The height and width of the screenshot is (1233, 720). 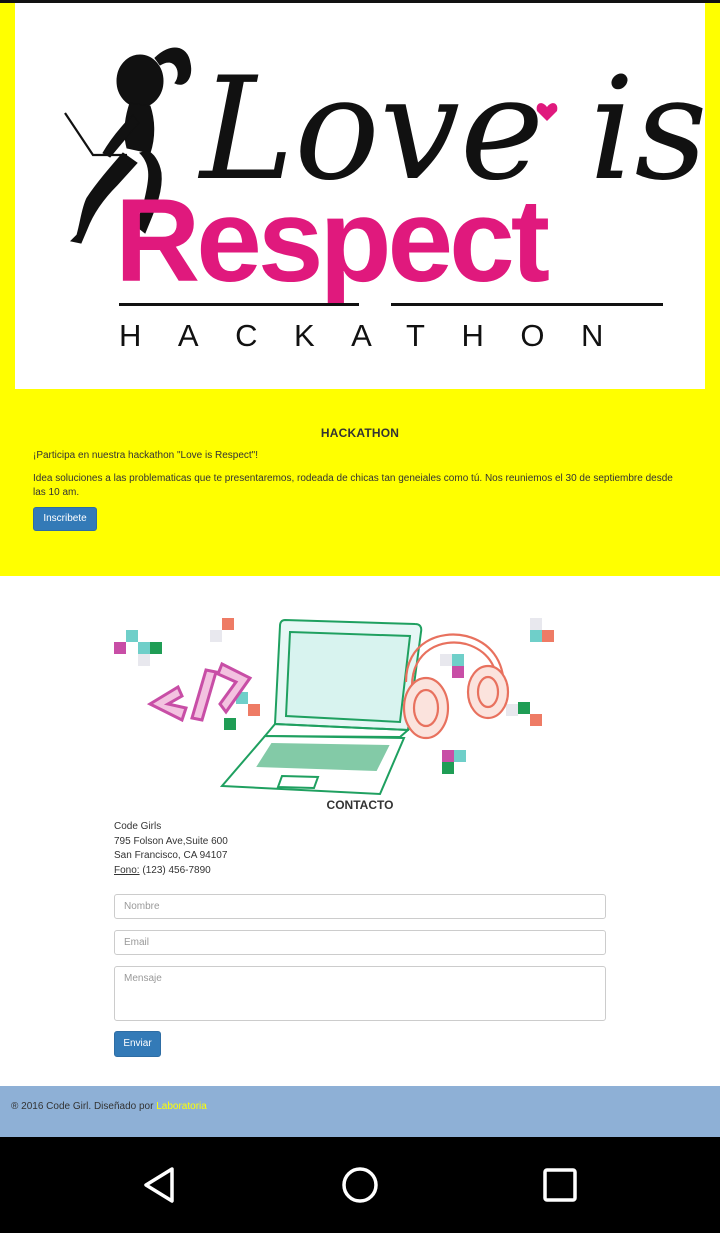 What do you see at coordinates (171, 856) in the screenshot?
I see `address-line-2: San Francisco, CA 94107` at bounding box center [171, 856].